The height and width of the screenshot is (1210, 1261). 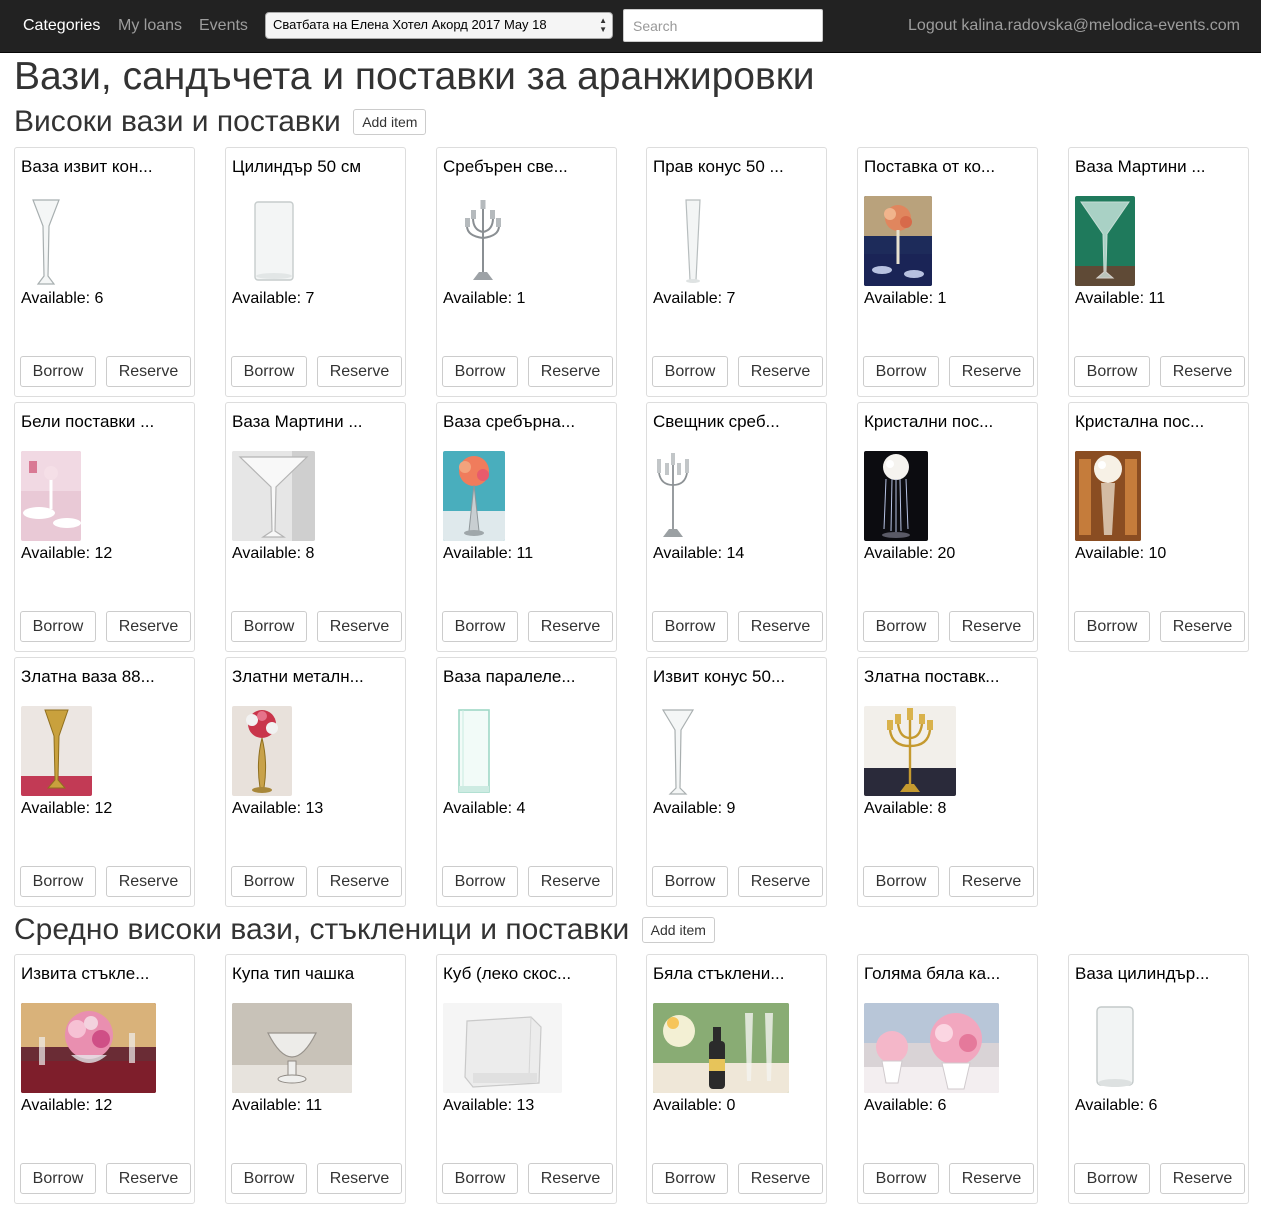 I want to click on nav-my-loans: My loans, so click(x=150, y=26).